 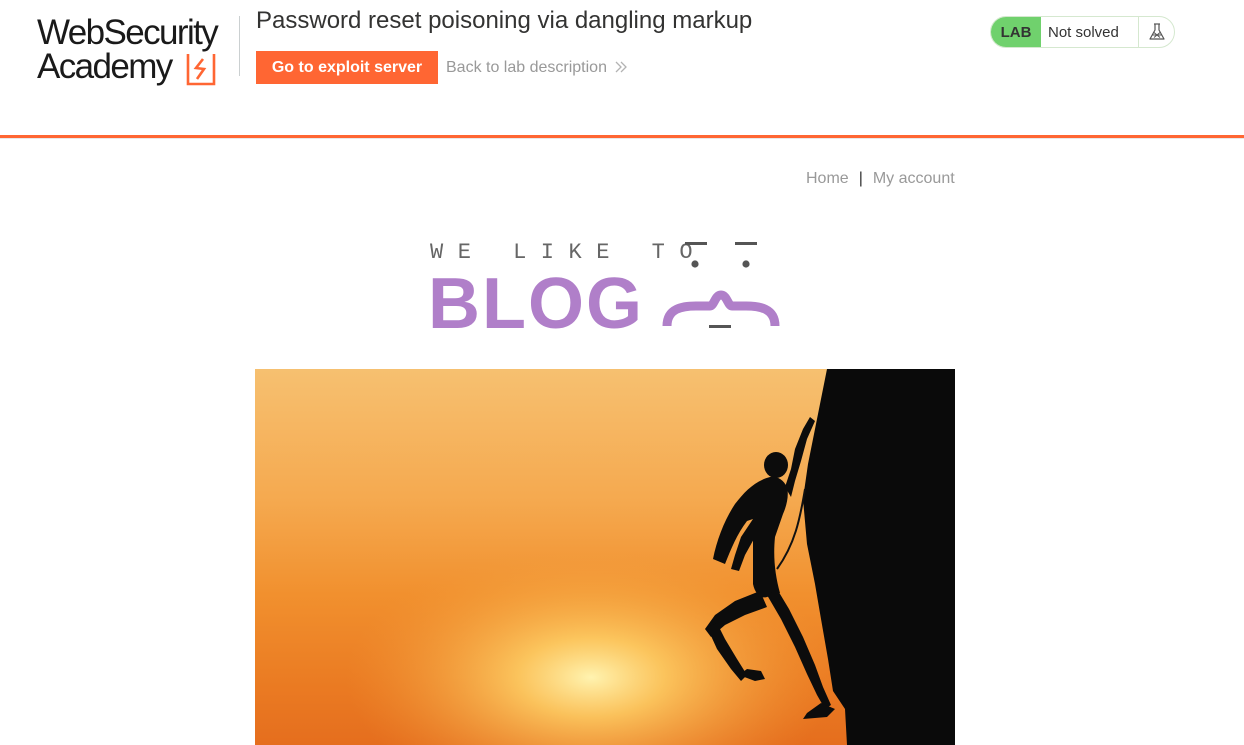 I want to click on go-to-exploit-server-button: Go to exploit server, so click(x=347, y=67).